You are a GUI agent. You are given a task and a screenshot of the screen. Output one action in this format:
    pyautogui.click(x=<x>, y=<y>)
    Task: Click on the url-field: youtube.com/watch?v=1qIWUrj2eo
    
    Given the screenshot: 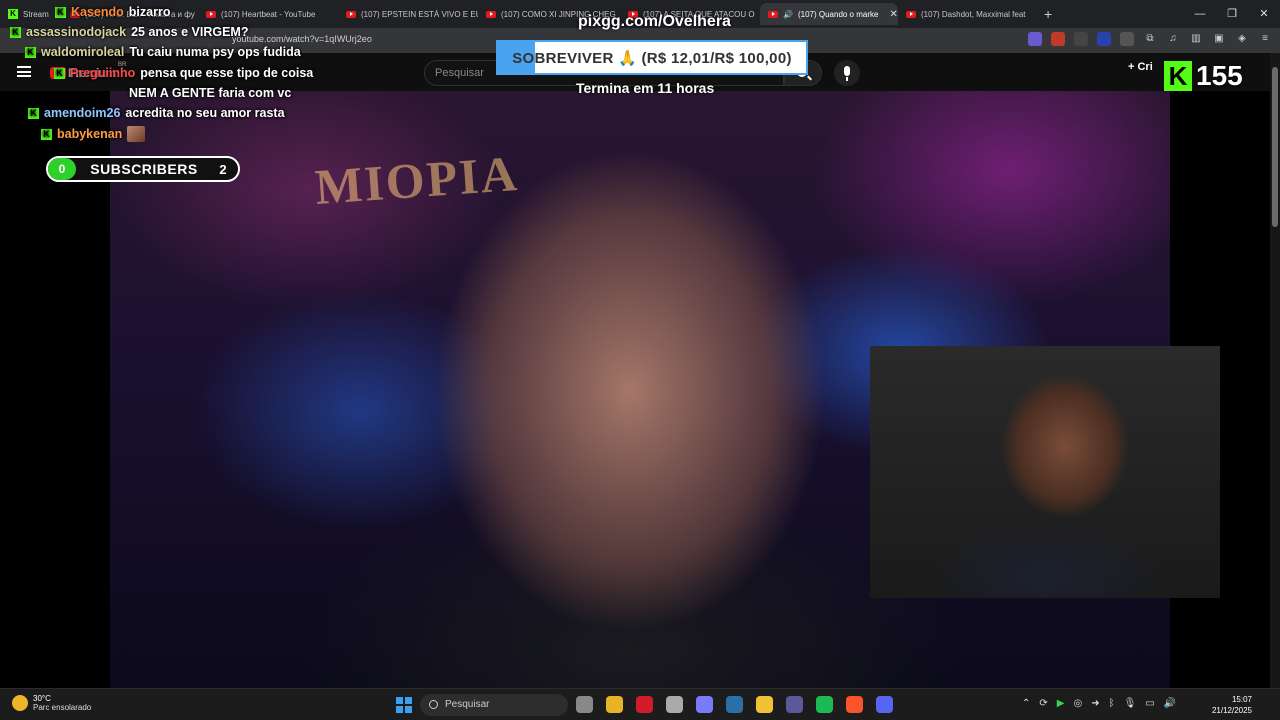 What is the action you would take?
    pyautogui.click(x=302, y=39)
    